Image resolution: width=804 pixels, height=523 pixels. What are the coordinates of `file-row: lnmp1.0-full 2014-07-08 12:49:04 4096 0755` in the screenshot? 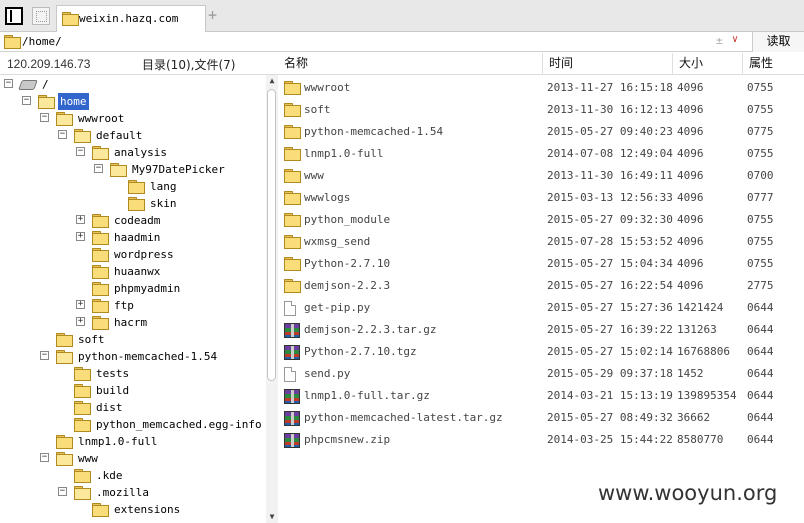 It's located at (541, 154).